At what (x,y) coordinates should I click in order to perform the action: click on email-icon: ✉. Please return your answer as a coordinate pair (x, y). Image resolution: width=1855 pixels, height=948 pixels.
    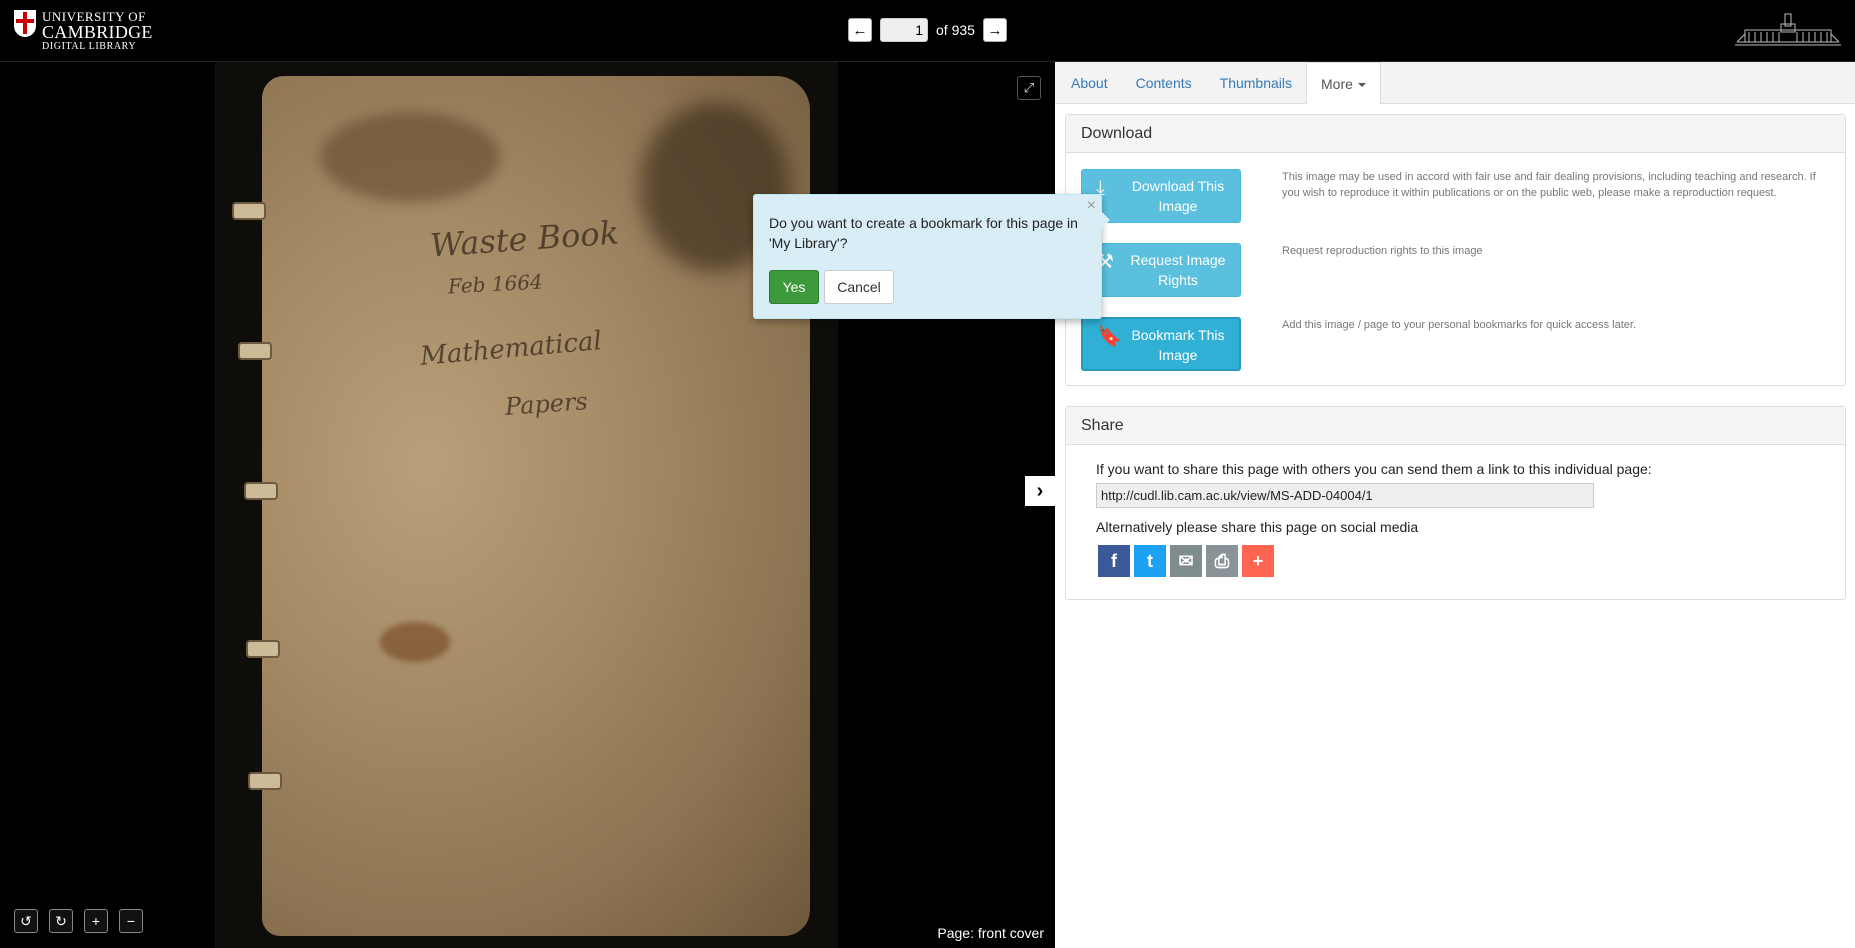
    Looking at the image, I should click on (1186, 561).